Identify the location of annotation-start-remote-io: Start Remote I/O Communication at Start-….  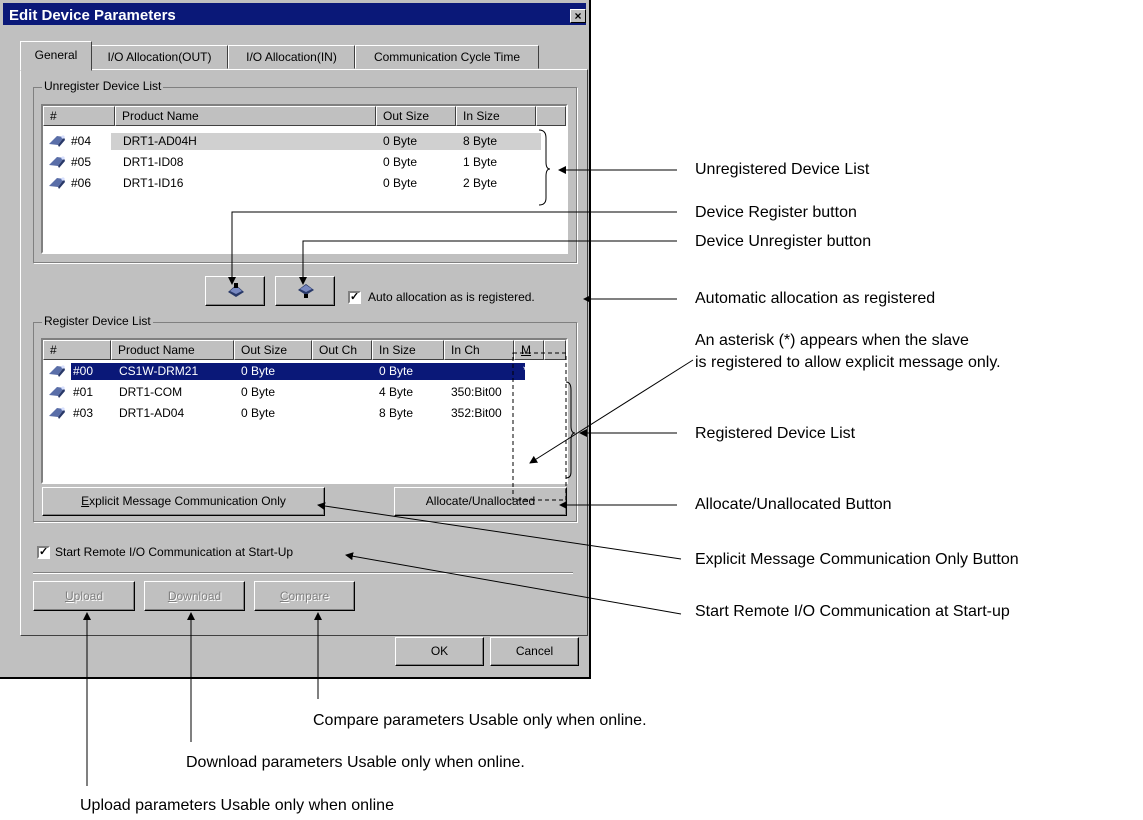
(852, 611).